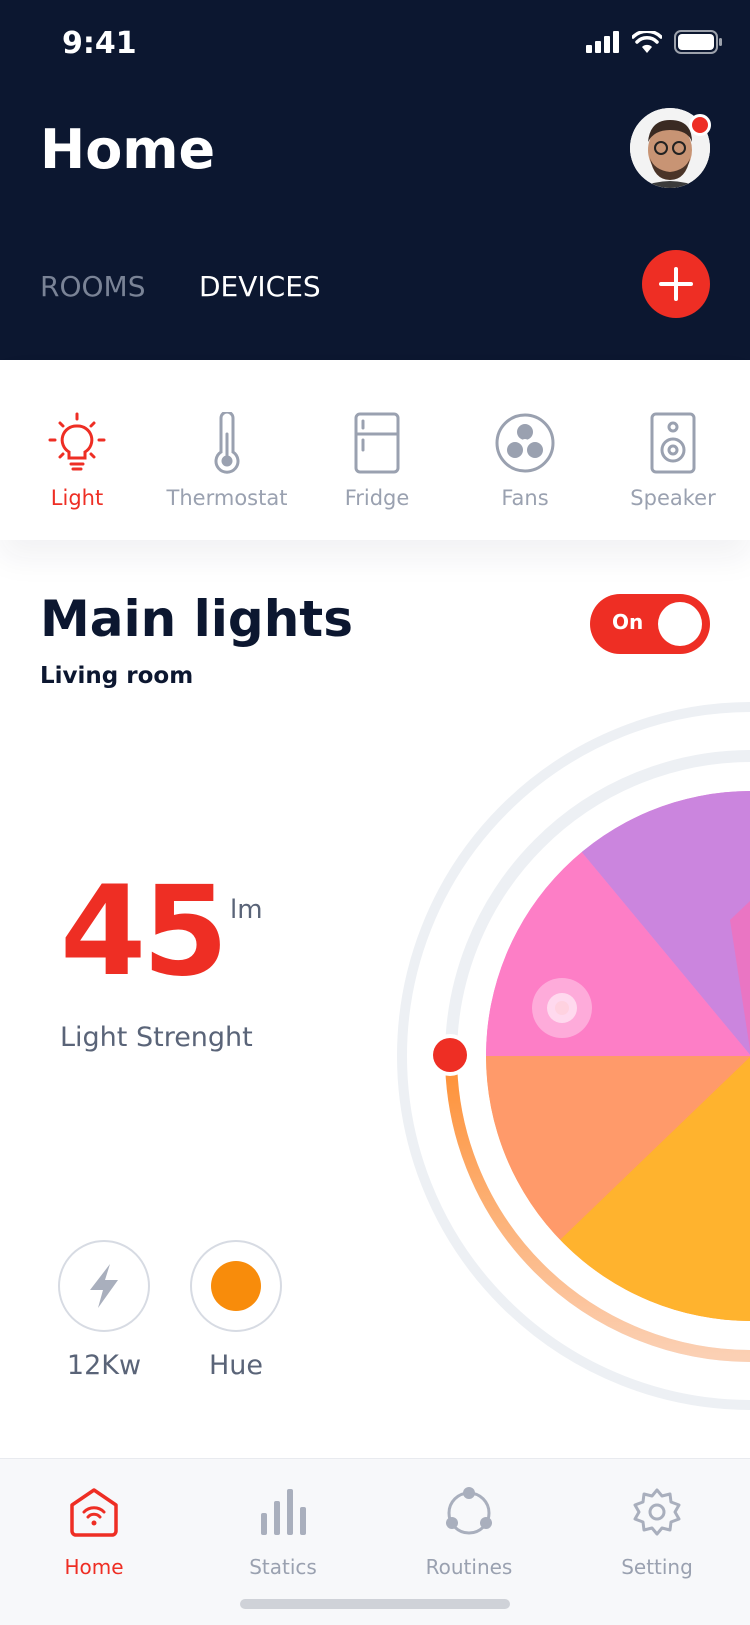 The image size is (750, 1625). Describe the element at coordinates (117, 676) in the screenshot. I see `device-room: Living room` at that location.